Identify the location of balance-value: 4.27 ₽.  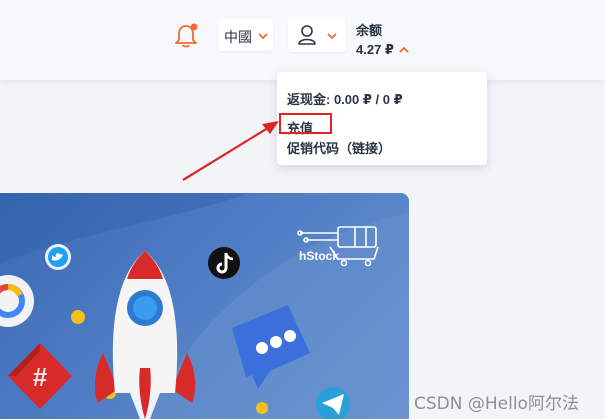
(375, 50).